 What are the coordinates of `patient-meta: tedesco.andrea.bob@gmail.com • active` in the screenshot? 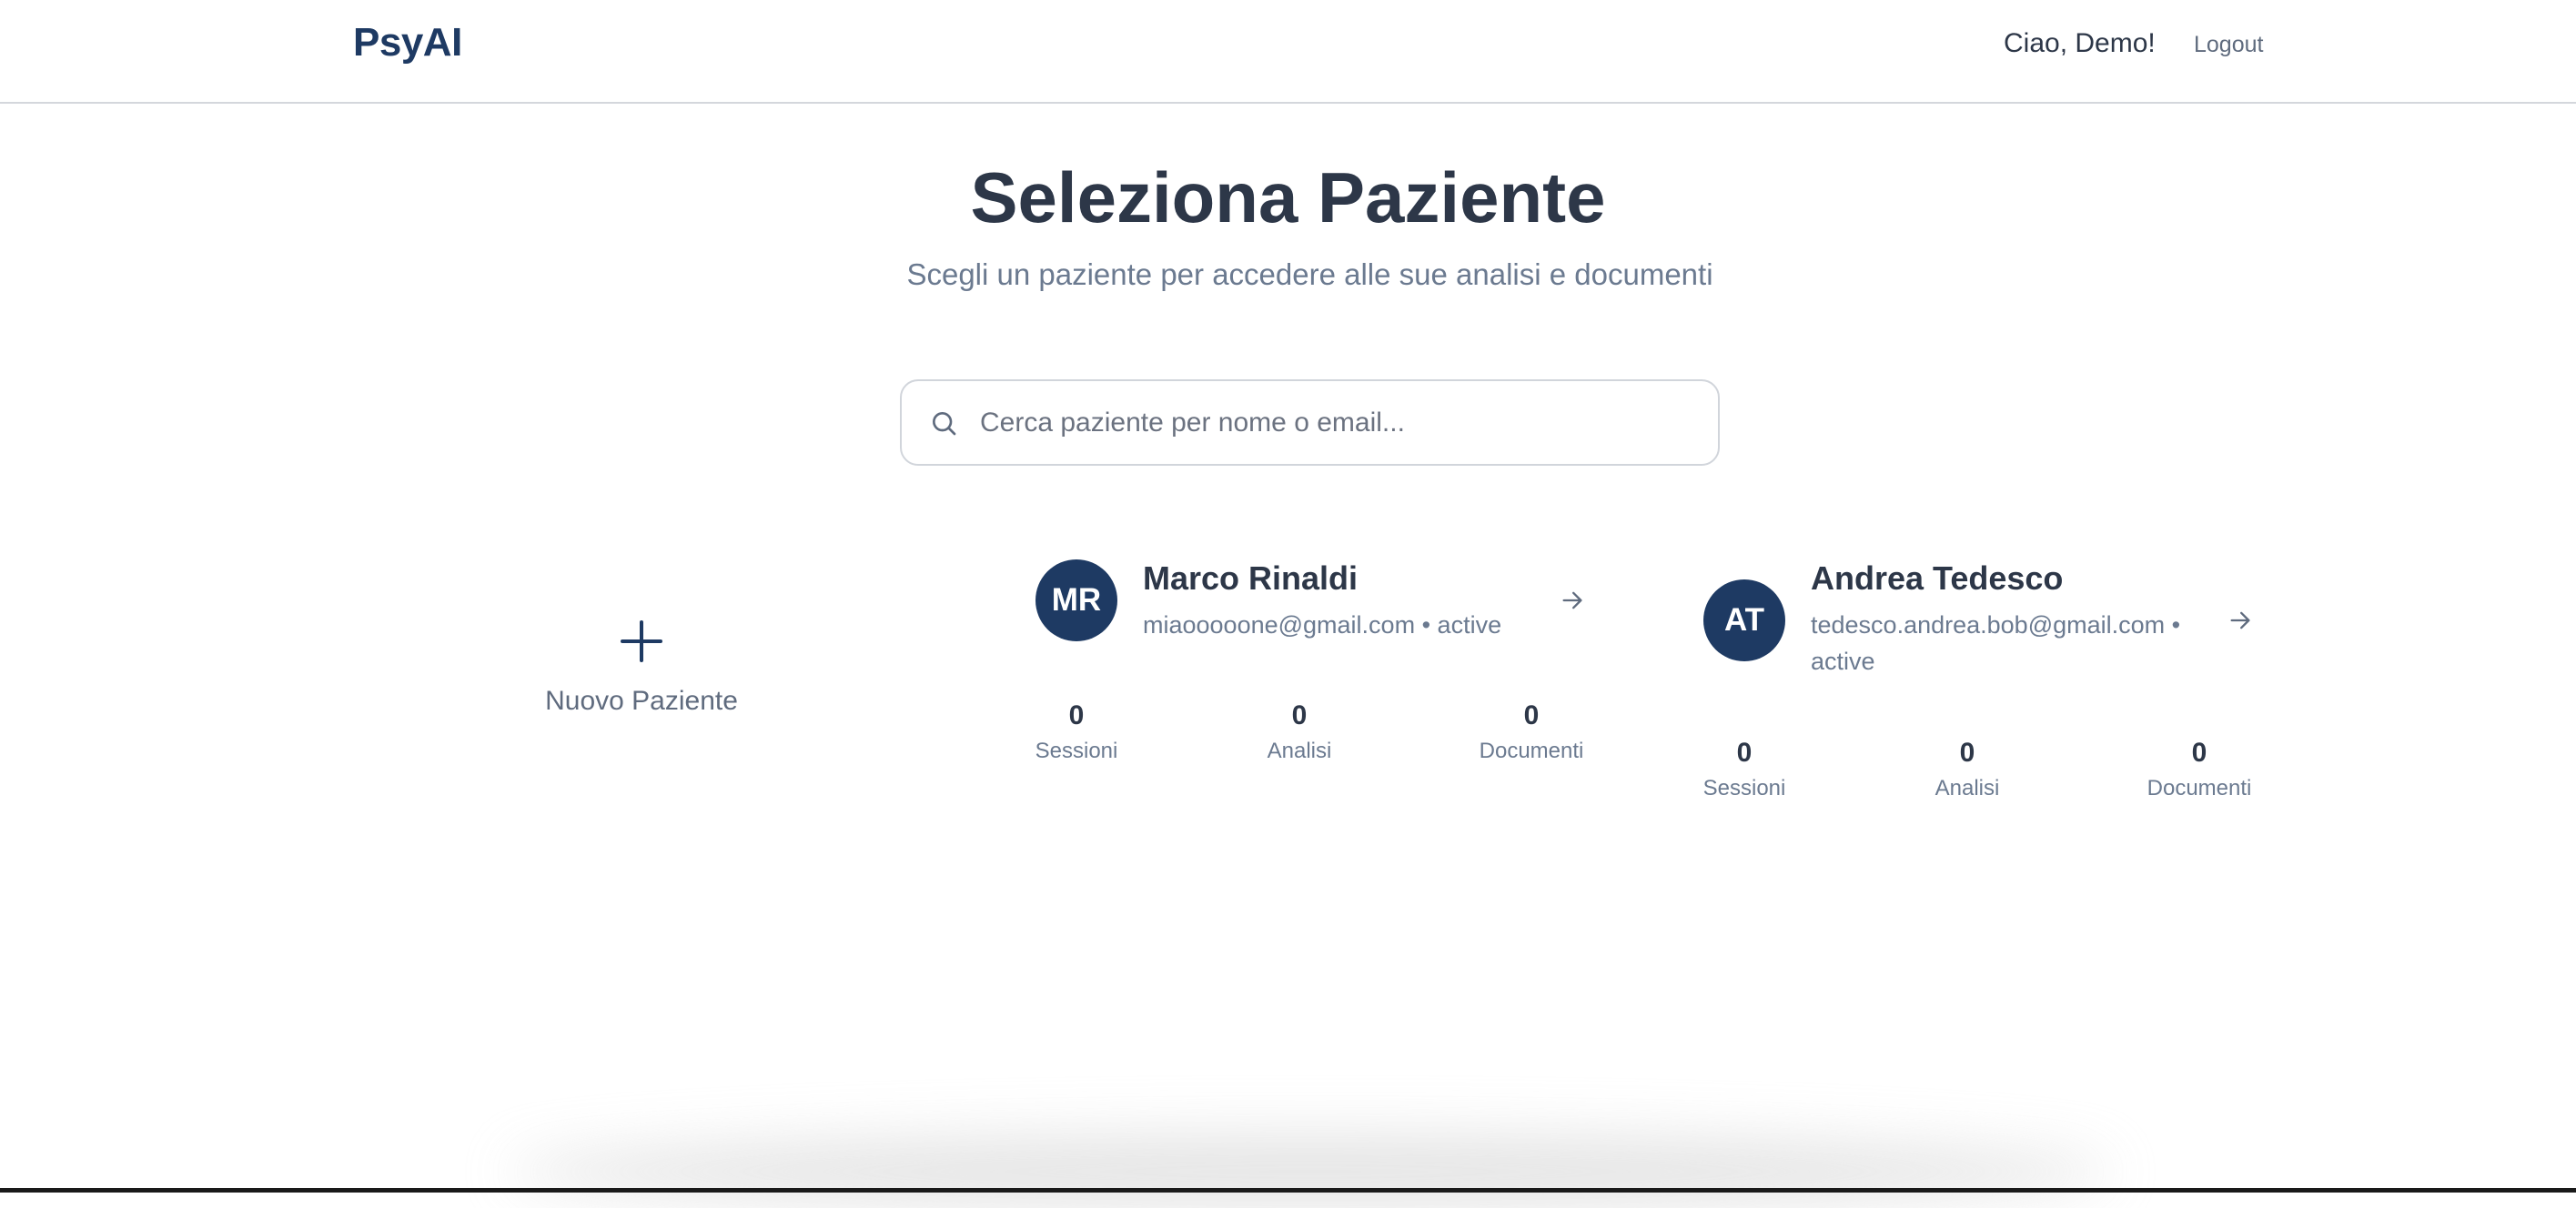 It's located at (2011, 643).